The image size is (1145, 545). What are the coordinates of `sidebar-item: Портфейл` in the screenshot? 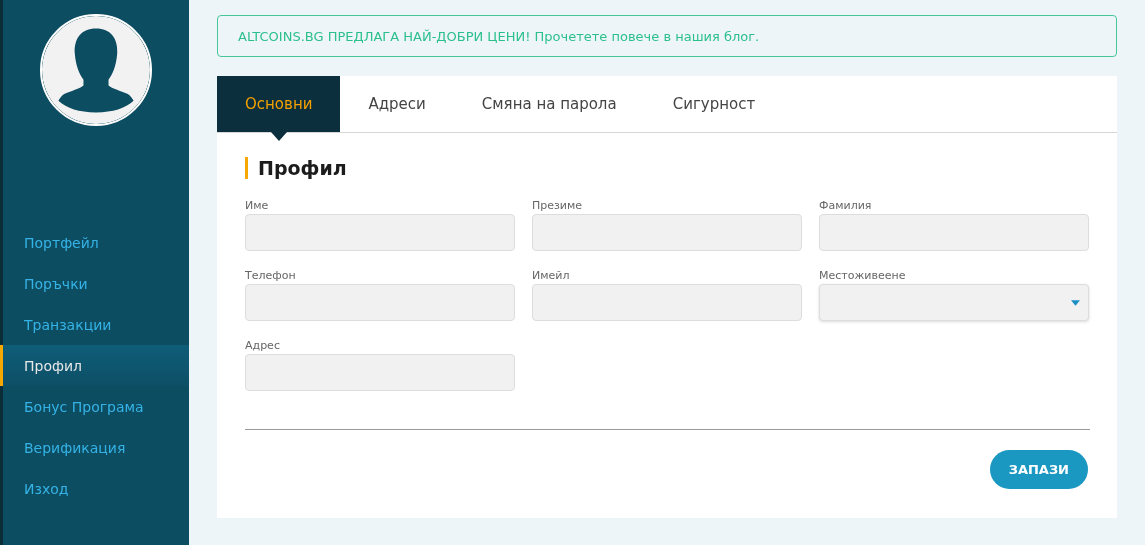 It's located at (94, 242).